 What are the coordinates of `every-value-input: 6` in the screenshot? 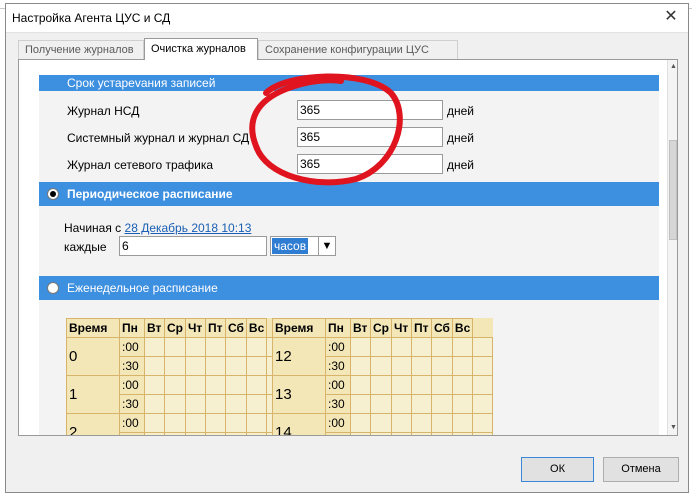 It's located at (193, 246).